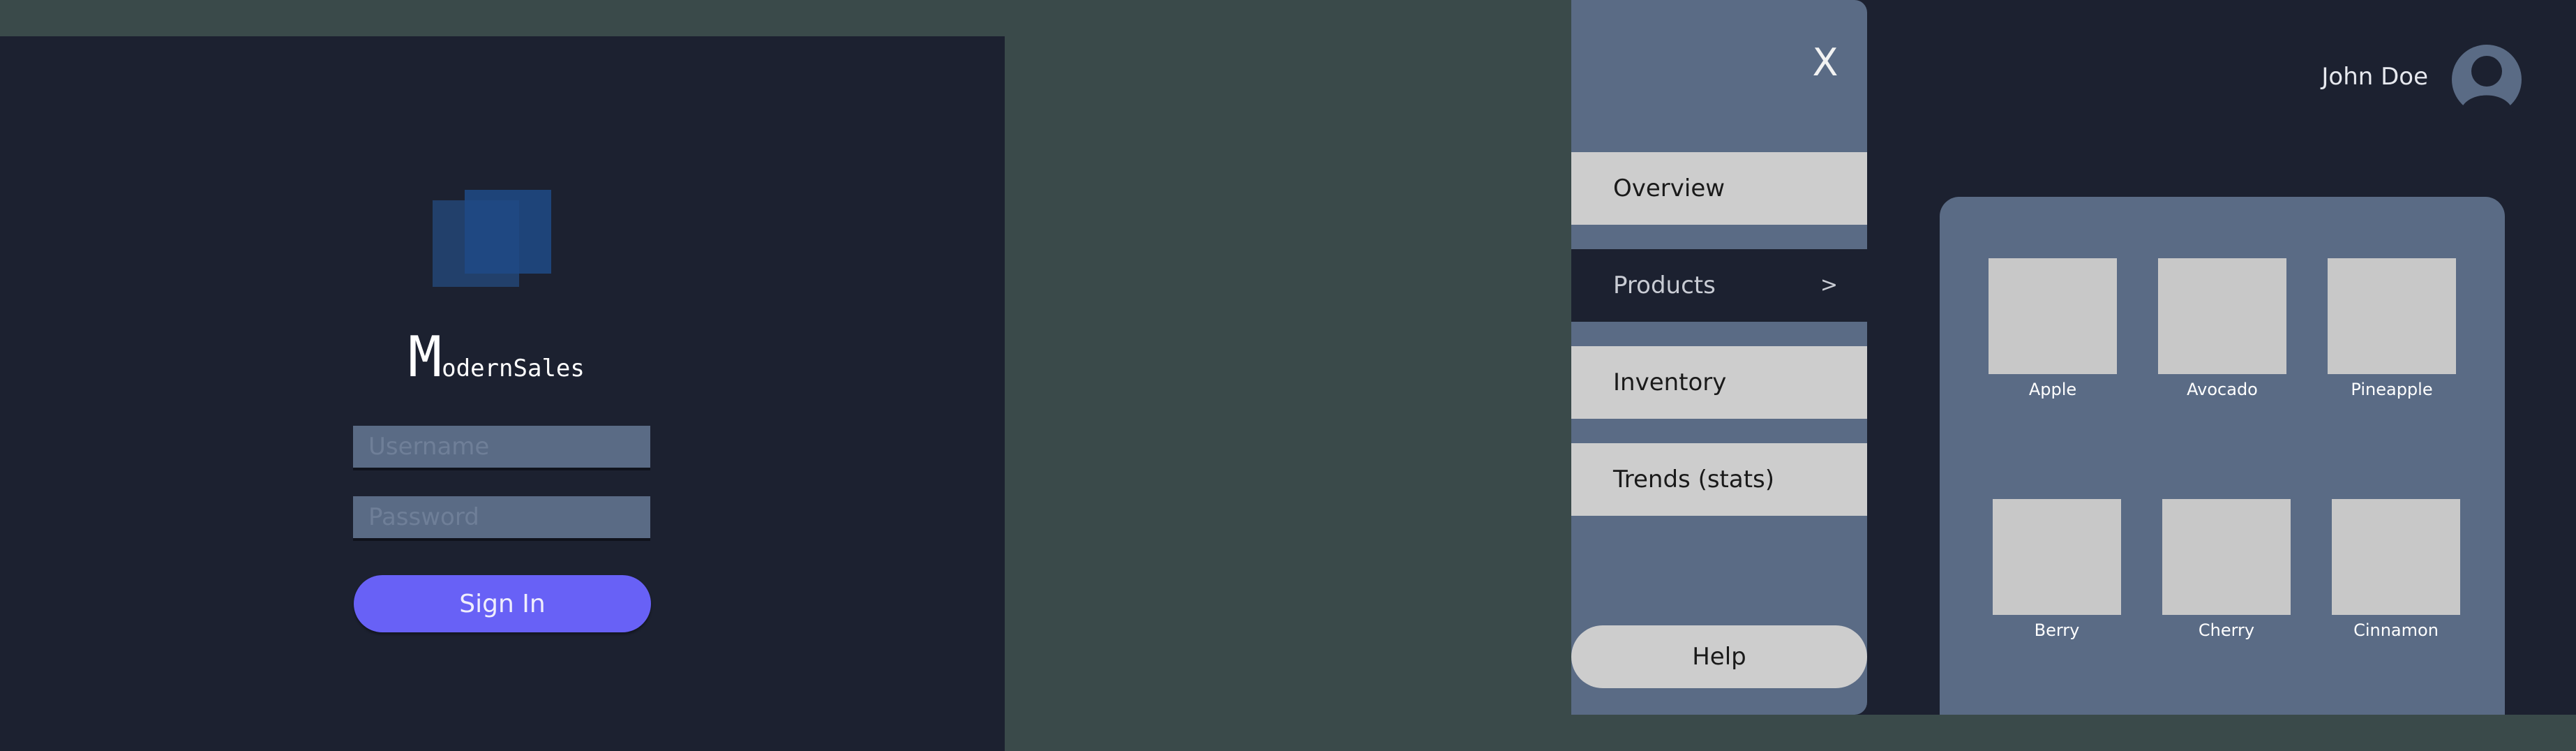 The height and width of the screenshot is (751, 2576). I want to click on product-tile: Cherry, so click(2226, 569).